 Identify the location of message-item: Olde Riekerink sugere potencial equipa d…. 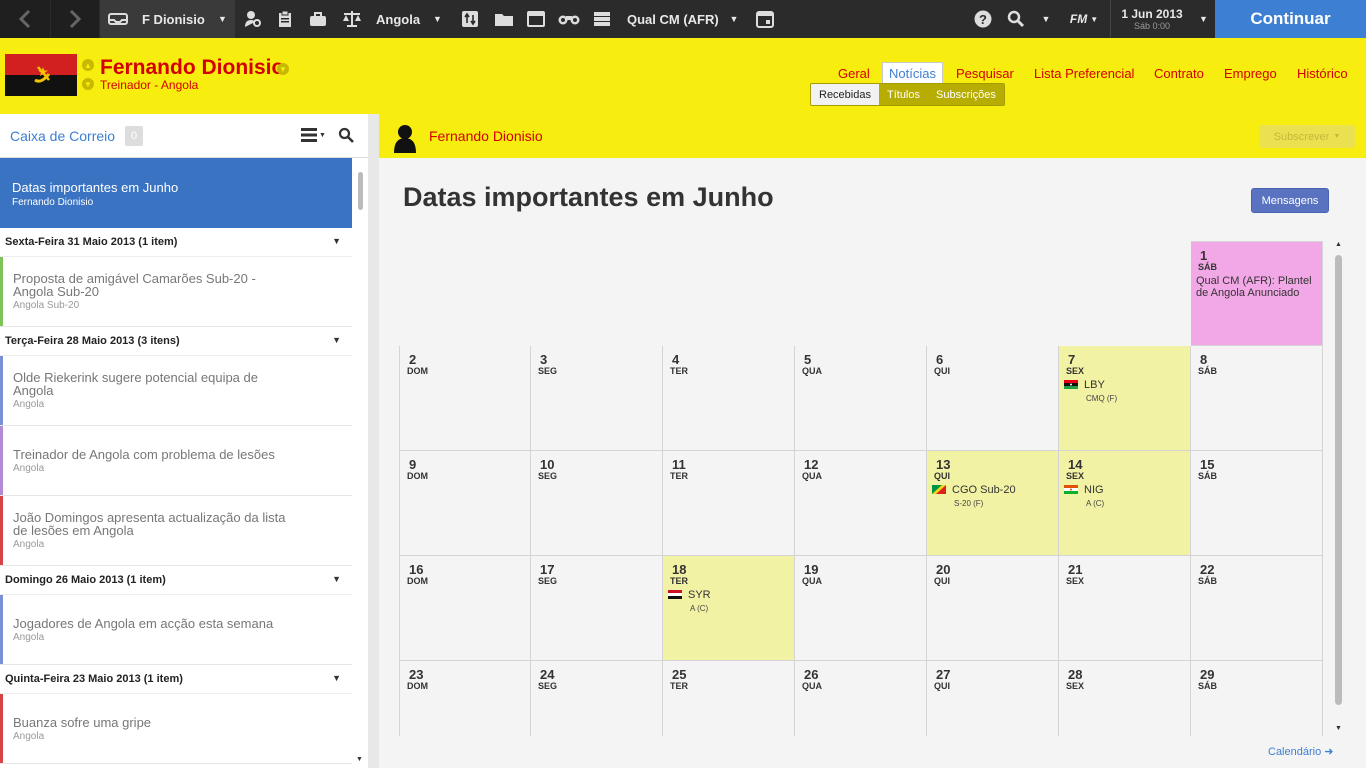
(176, 391).